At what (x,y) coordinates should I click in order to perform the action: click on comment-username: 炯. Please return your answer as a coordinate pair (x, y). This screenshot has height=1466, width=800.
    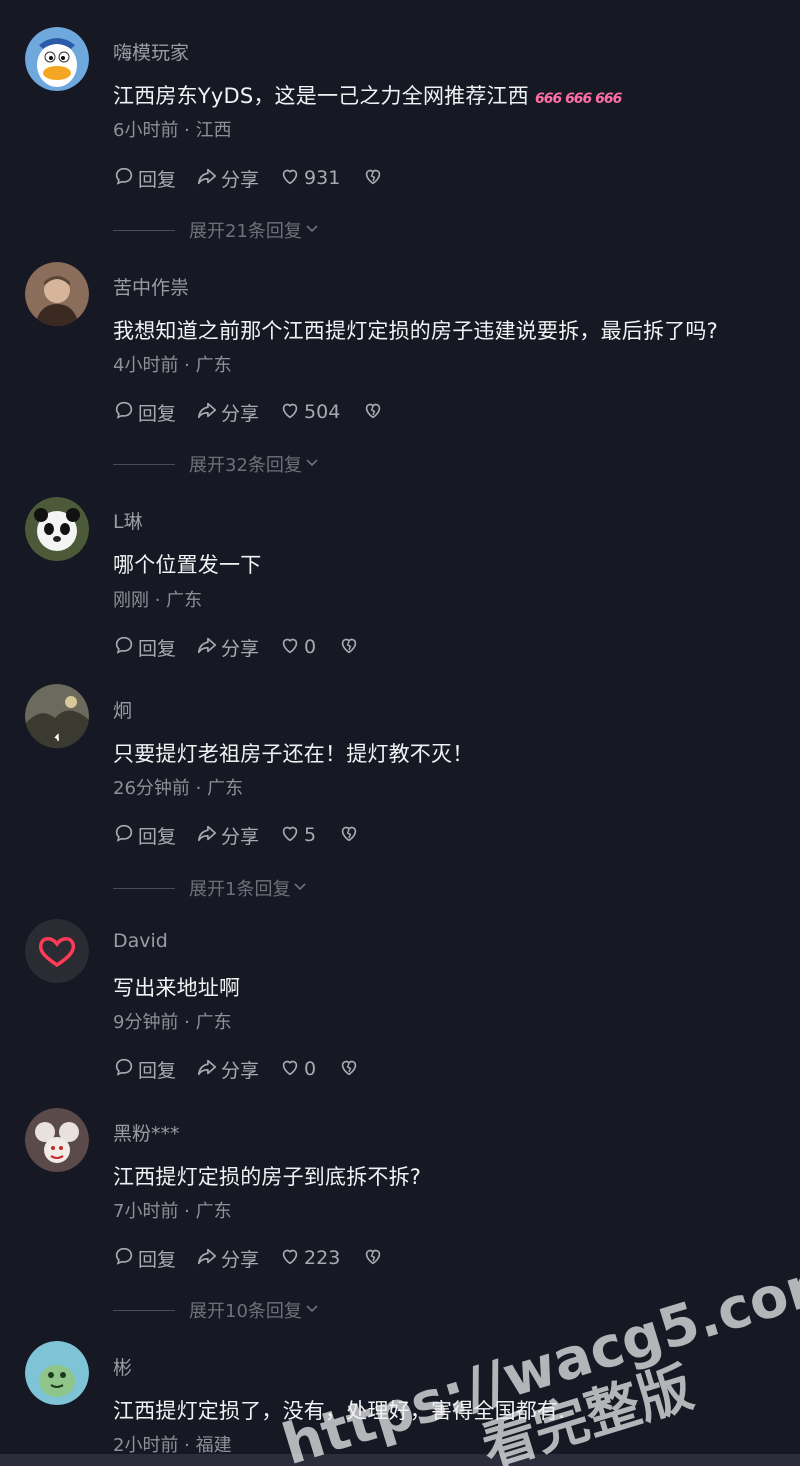
    Looking at the image, I should click on (122, 709).